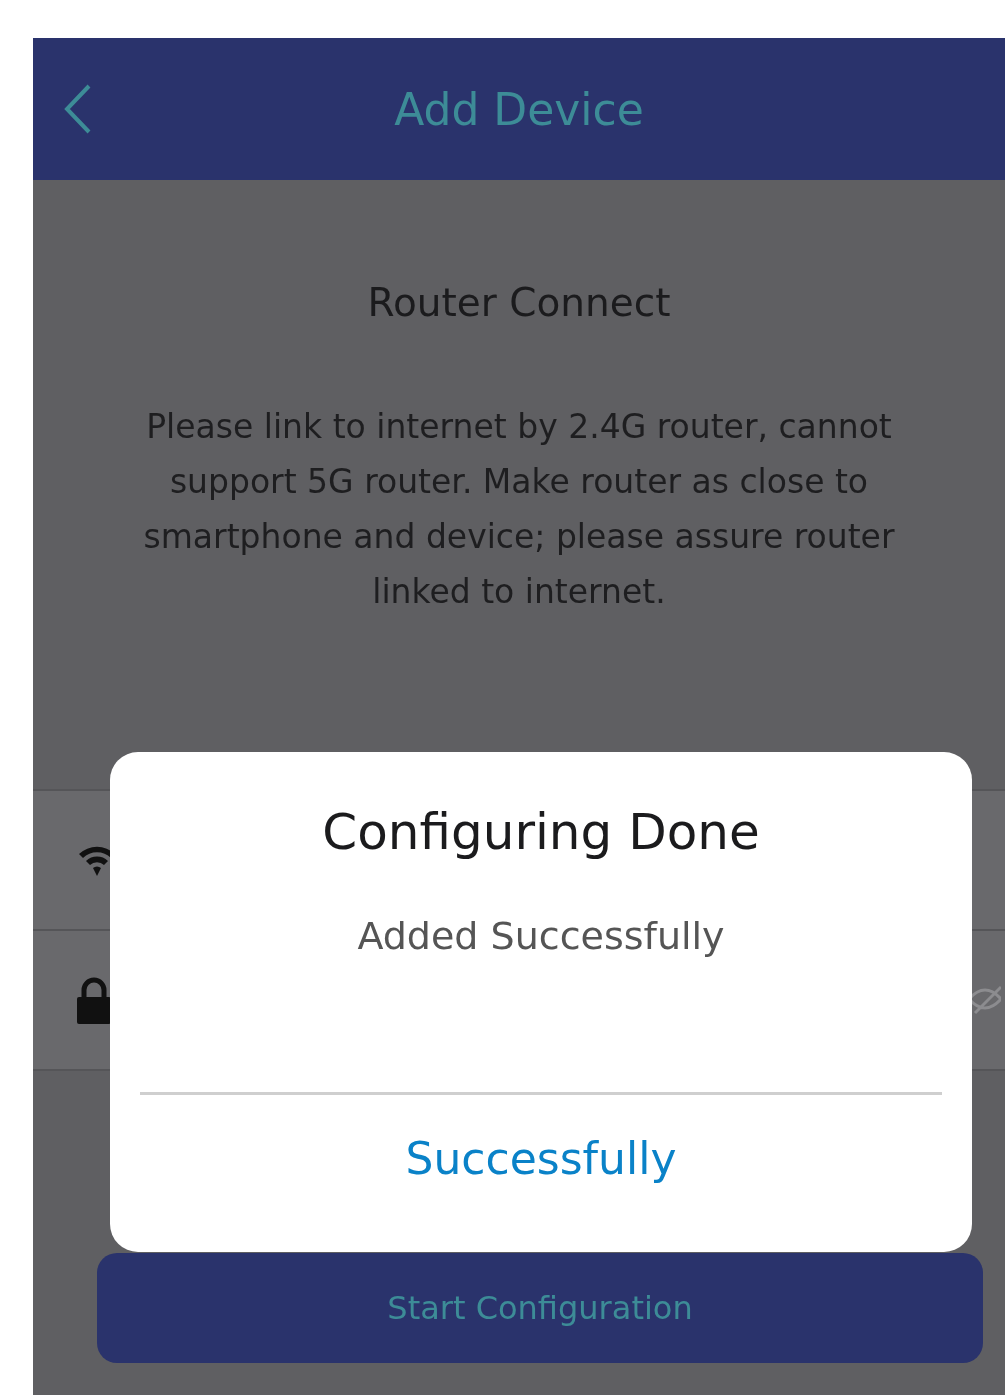  Describe the element at coordinates (78, 109) in the screenshot. I see `back-icon` at that location.